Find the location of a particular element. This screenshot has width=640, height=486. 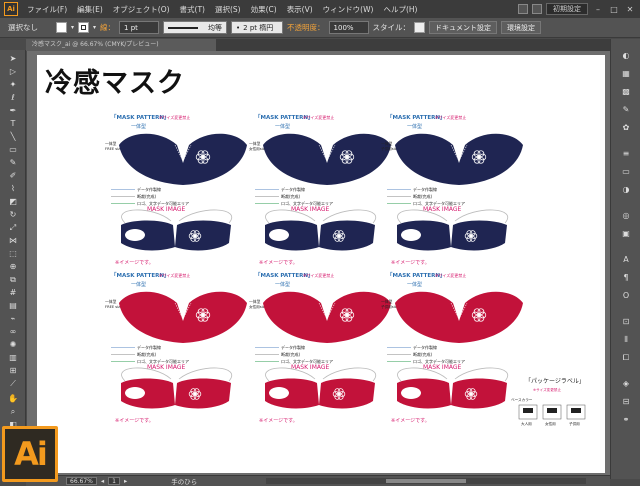

pencil-tool-icon: ✐ is located at coordinates (13, 176).